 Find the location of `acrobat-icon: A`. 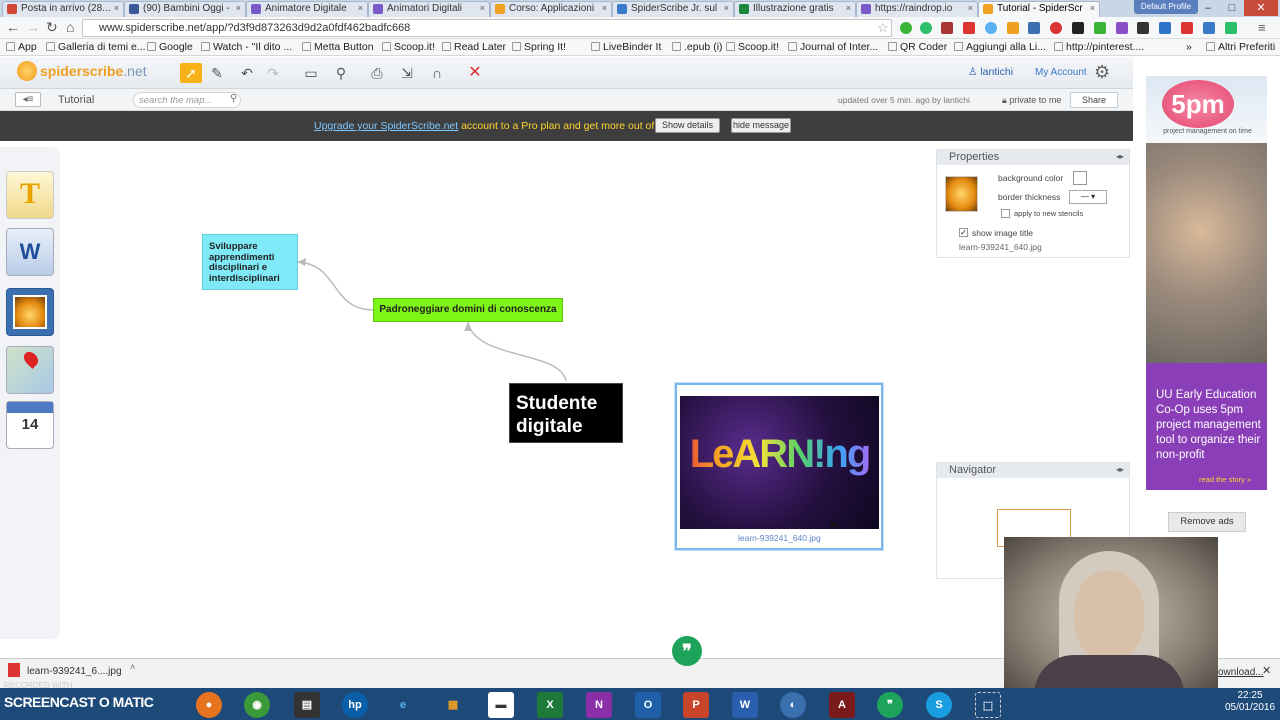

acrobat-icon: A is located at coordinates (842, 705).